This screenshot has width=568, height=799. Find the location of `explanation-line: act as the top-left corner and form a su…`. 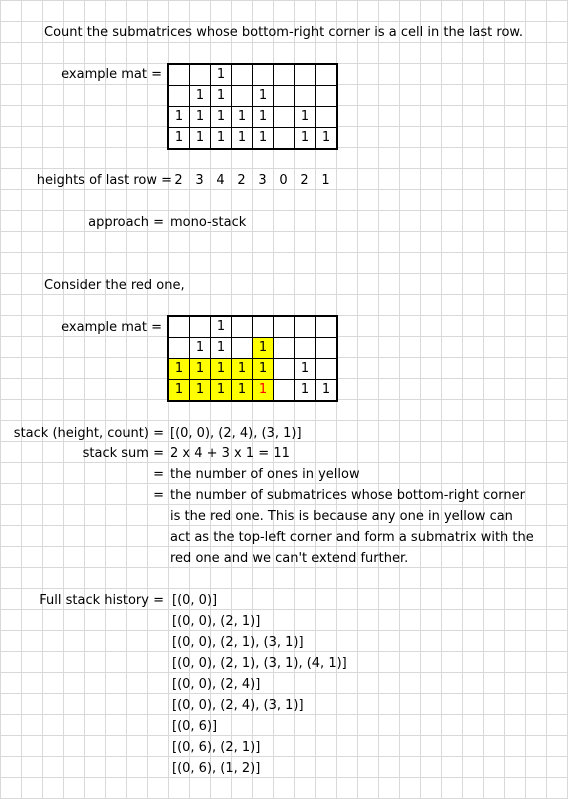

explanation-line: act as the top-left corner and form a su… is located at coordinates (352, 537).